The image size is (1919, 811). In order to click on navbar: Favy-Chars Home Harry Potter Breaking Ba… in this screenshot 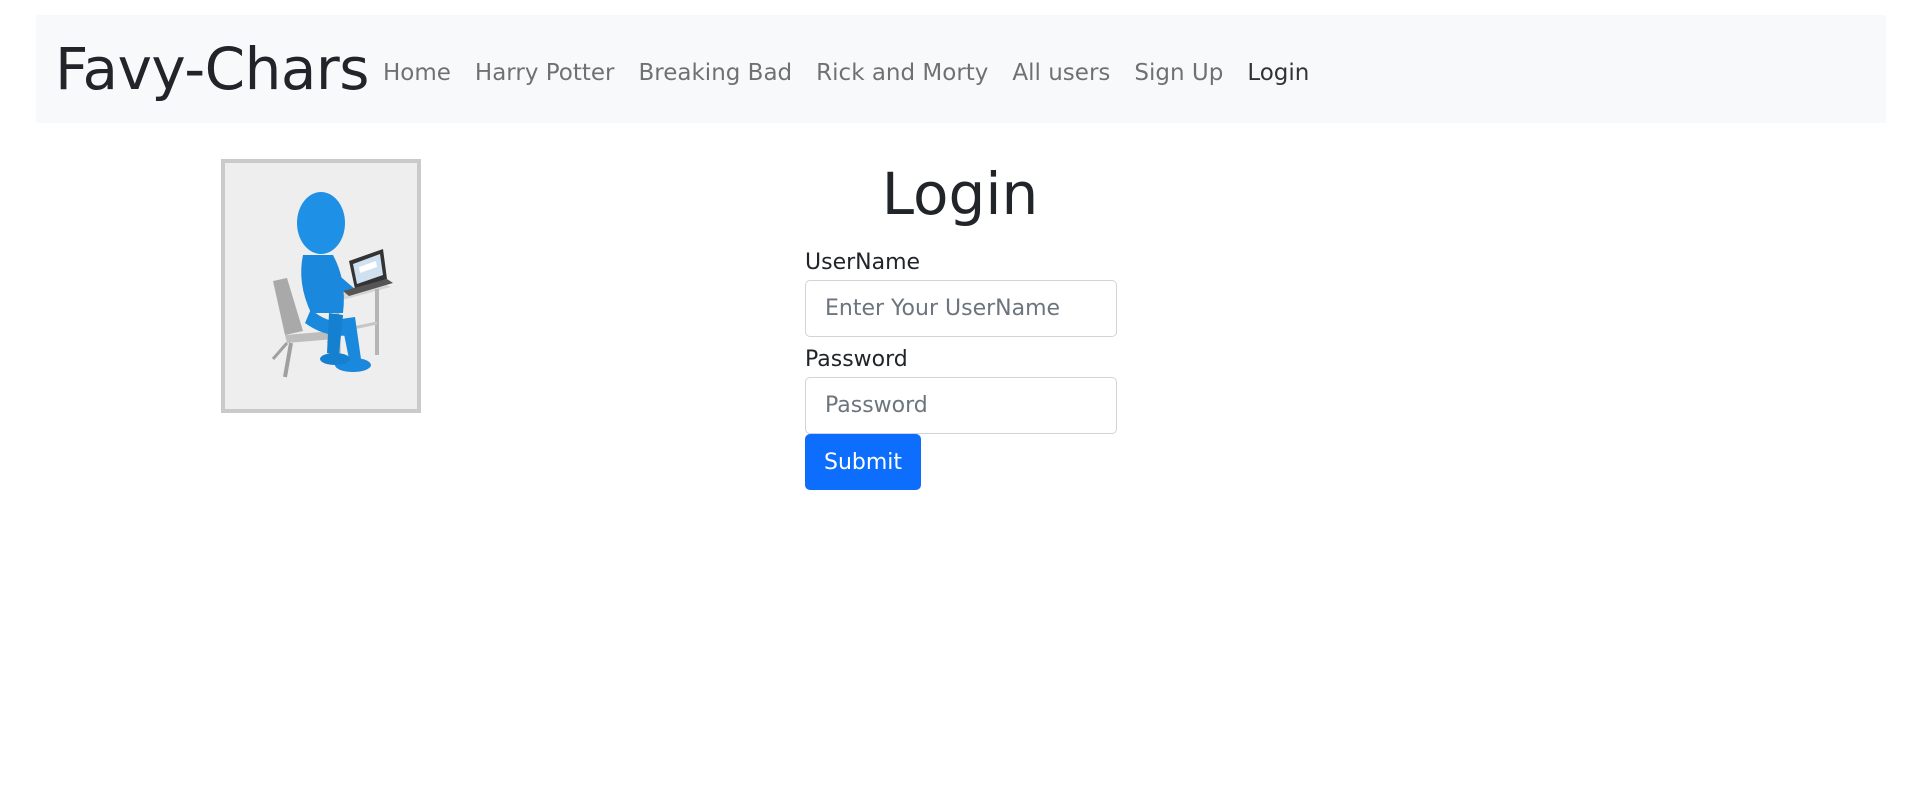, I will do `click(961, 69)`.